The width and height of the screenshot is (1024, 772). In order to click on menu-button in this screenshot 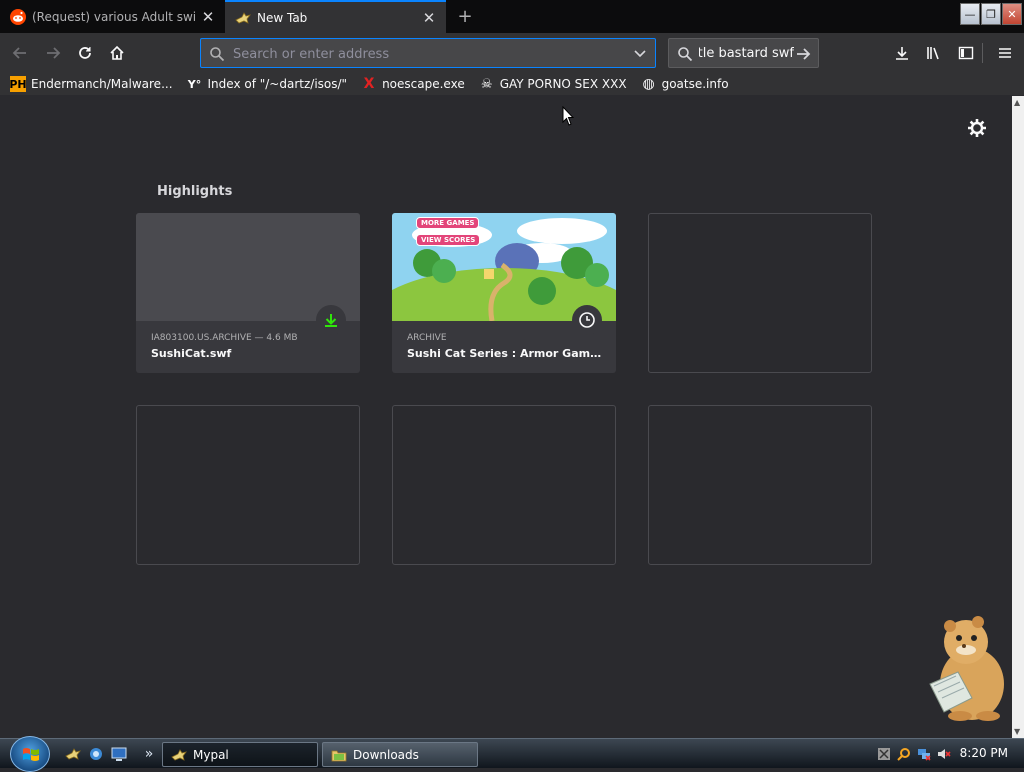, I will do `click(1005, 53)`.